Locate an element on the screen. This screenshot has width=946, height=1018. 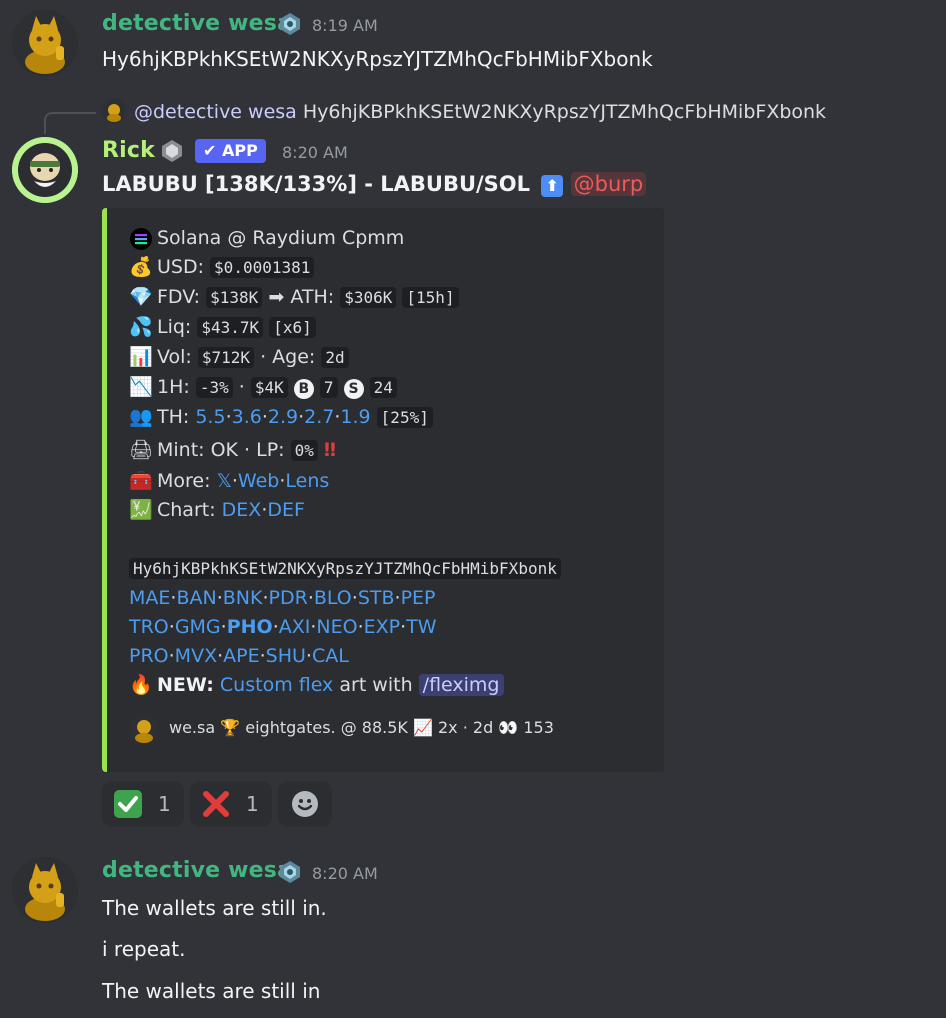
mint-label: Mint: OK · LP: is located at coordinates (221, 450).